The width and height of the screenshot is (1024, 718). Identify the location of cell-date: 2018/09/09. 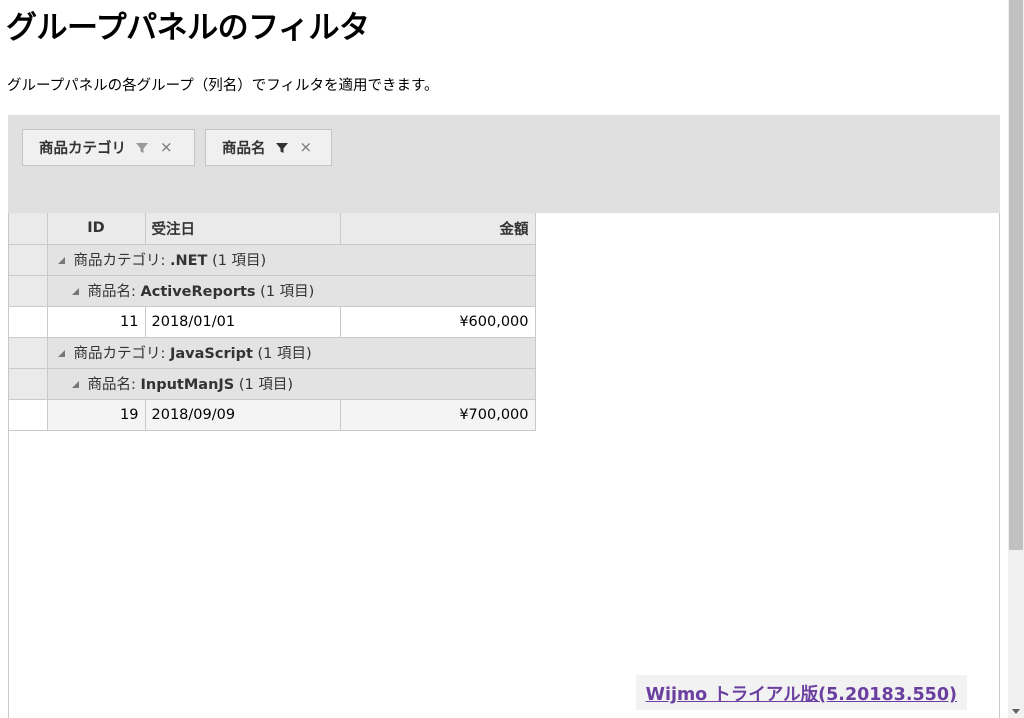
(243, 415).